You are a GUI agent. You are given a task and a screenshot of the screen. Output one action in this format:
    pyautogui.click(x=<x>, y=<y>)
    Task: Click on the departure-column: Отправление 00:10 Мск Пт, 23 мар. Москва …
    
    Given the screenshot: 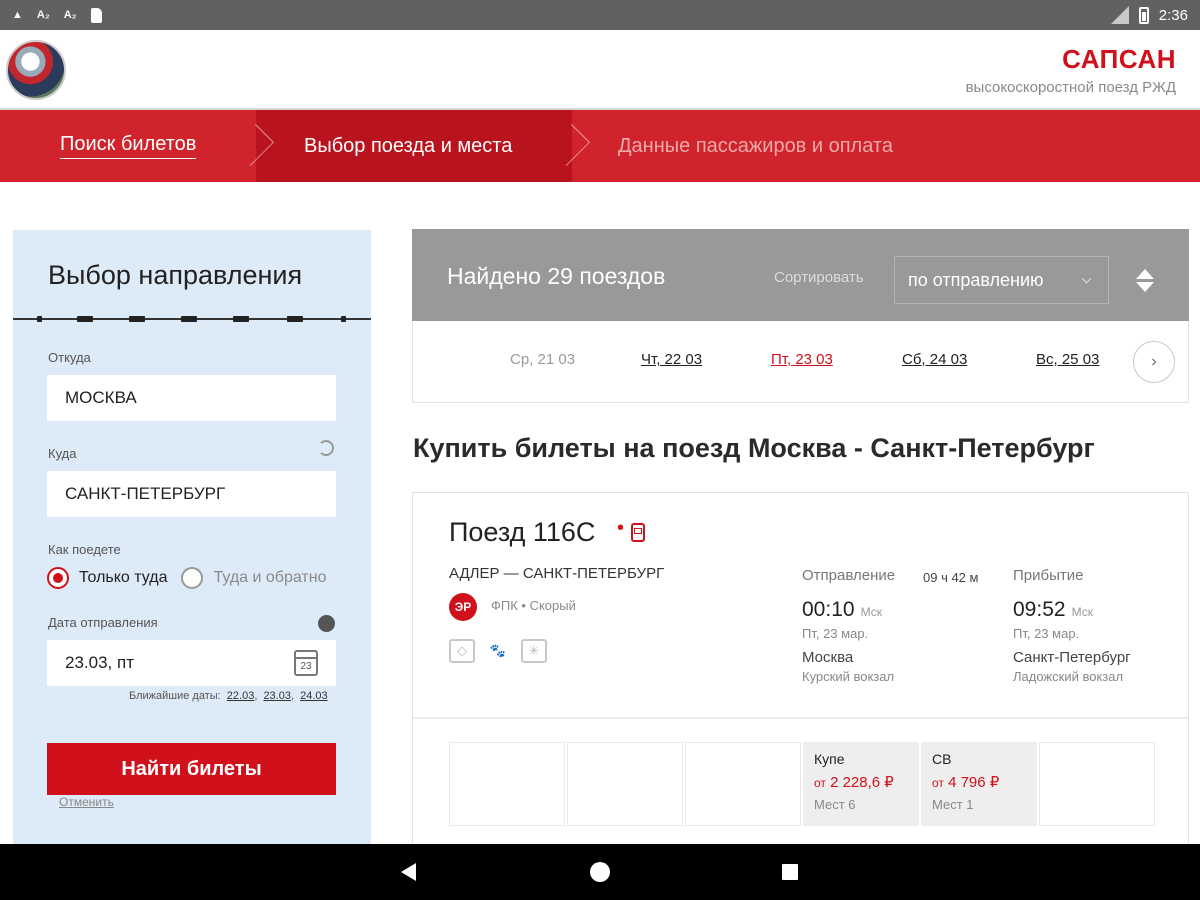 What is the action you would take?
    pyautogui.click(x=848, y=625)
    